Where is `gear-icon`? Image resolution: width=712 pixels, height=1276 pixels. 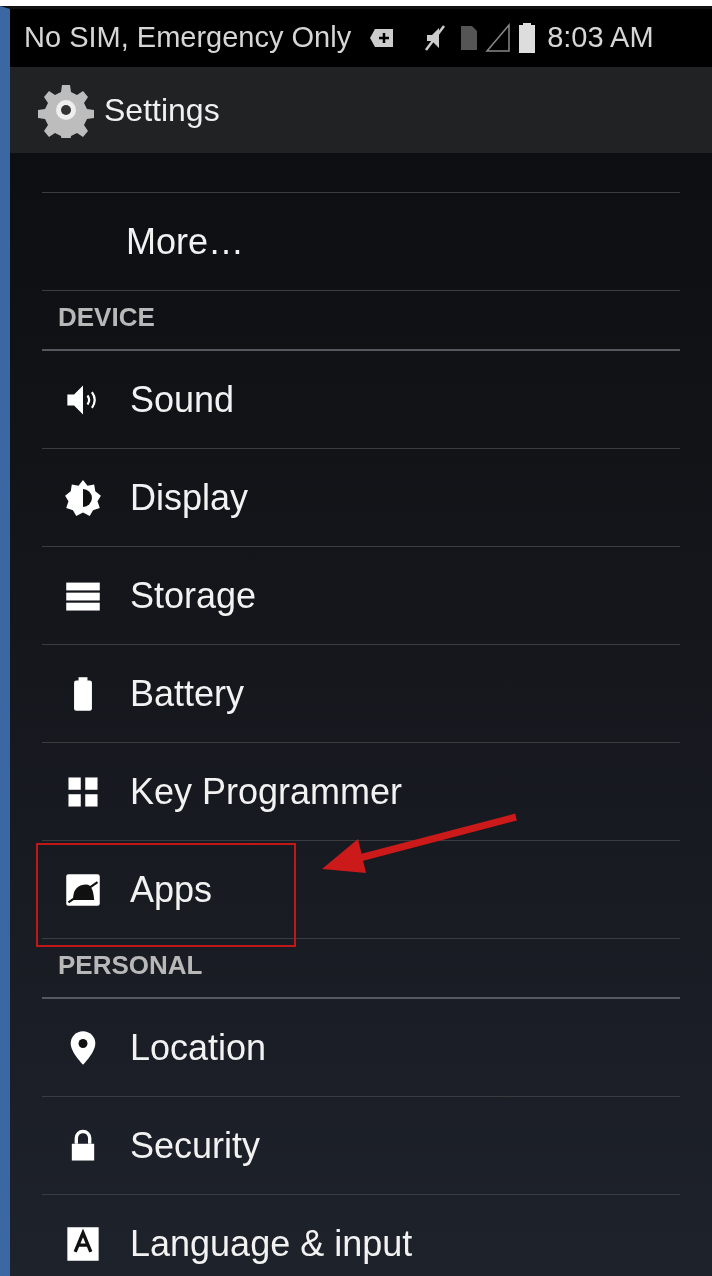 gear-icon is located at coordinates (66, 110).